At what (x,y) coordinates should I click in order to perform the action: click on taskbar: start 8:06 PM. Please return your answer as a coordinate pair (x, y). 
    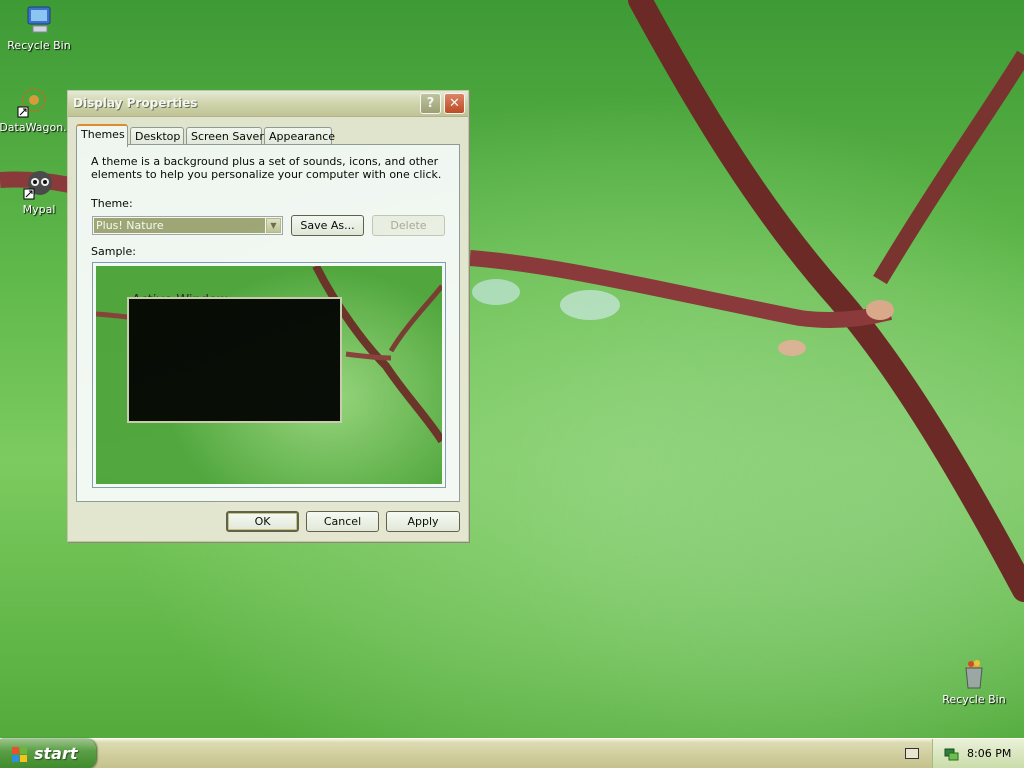
    Looking at the image, I should click on (512, 753).